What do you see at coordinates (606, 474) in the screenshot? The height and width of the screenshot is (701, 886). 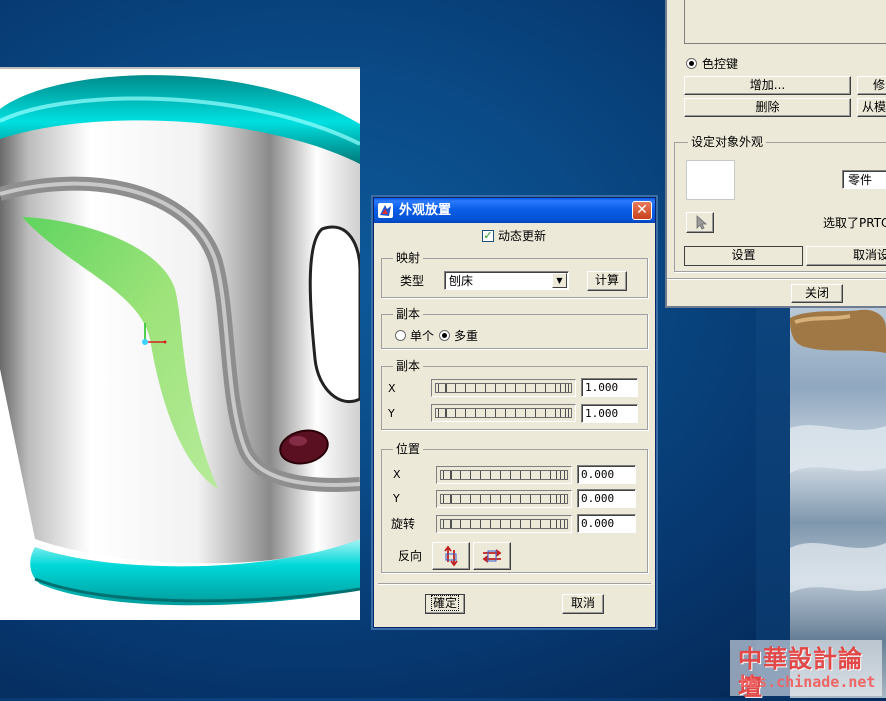 I see `position-x-field: 0.000` at bounding box center [606, 474].